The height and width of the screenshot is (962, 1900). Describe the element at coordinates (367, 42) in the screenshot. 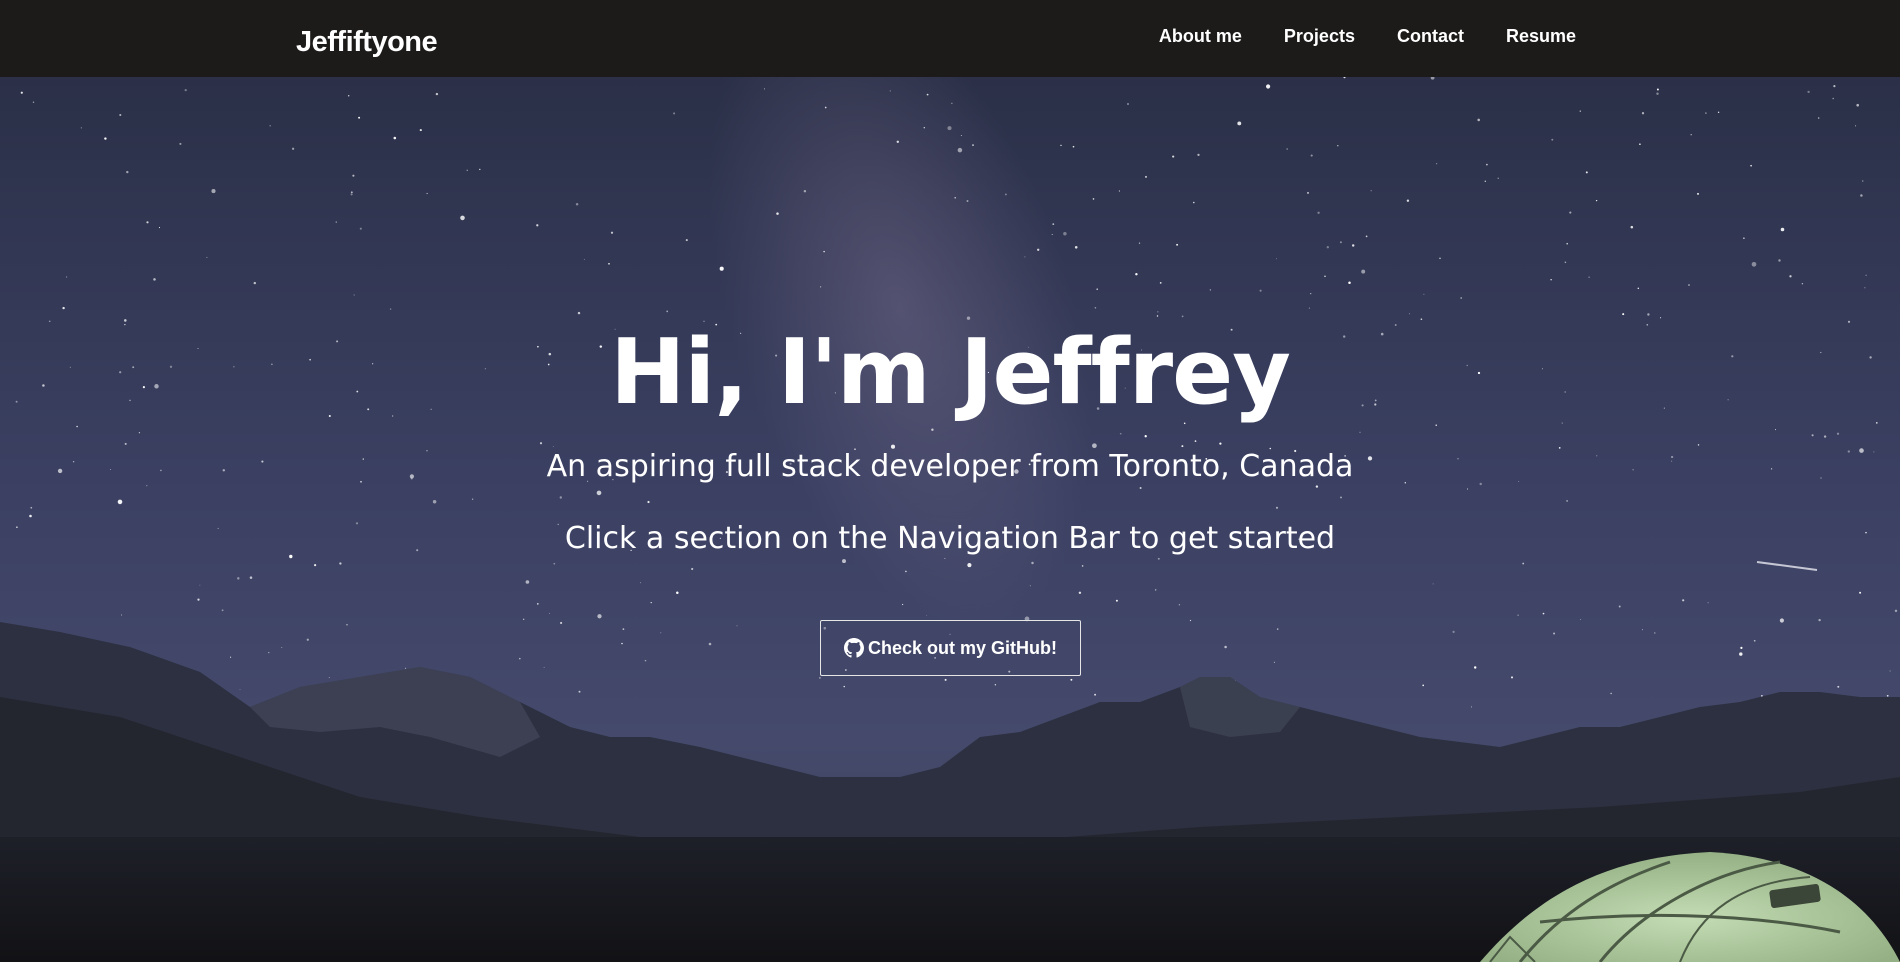

I see `brand-logo: Jeffiftyone` at that location.